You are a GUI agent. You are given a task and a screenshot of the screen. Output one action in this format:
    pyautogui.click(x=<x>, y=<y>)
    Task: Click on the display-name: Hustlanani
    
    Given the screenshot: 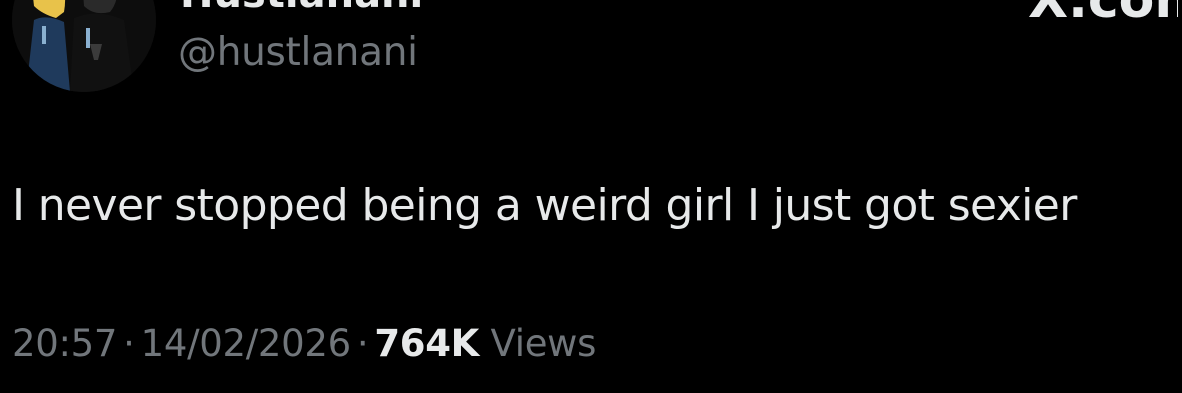 What is the action you would take?
    pyautogui.click(x=301, y=7)
    